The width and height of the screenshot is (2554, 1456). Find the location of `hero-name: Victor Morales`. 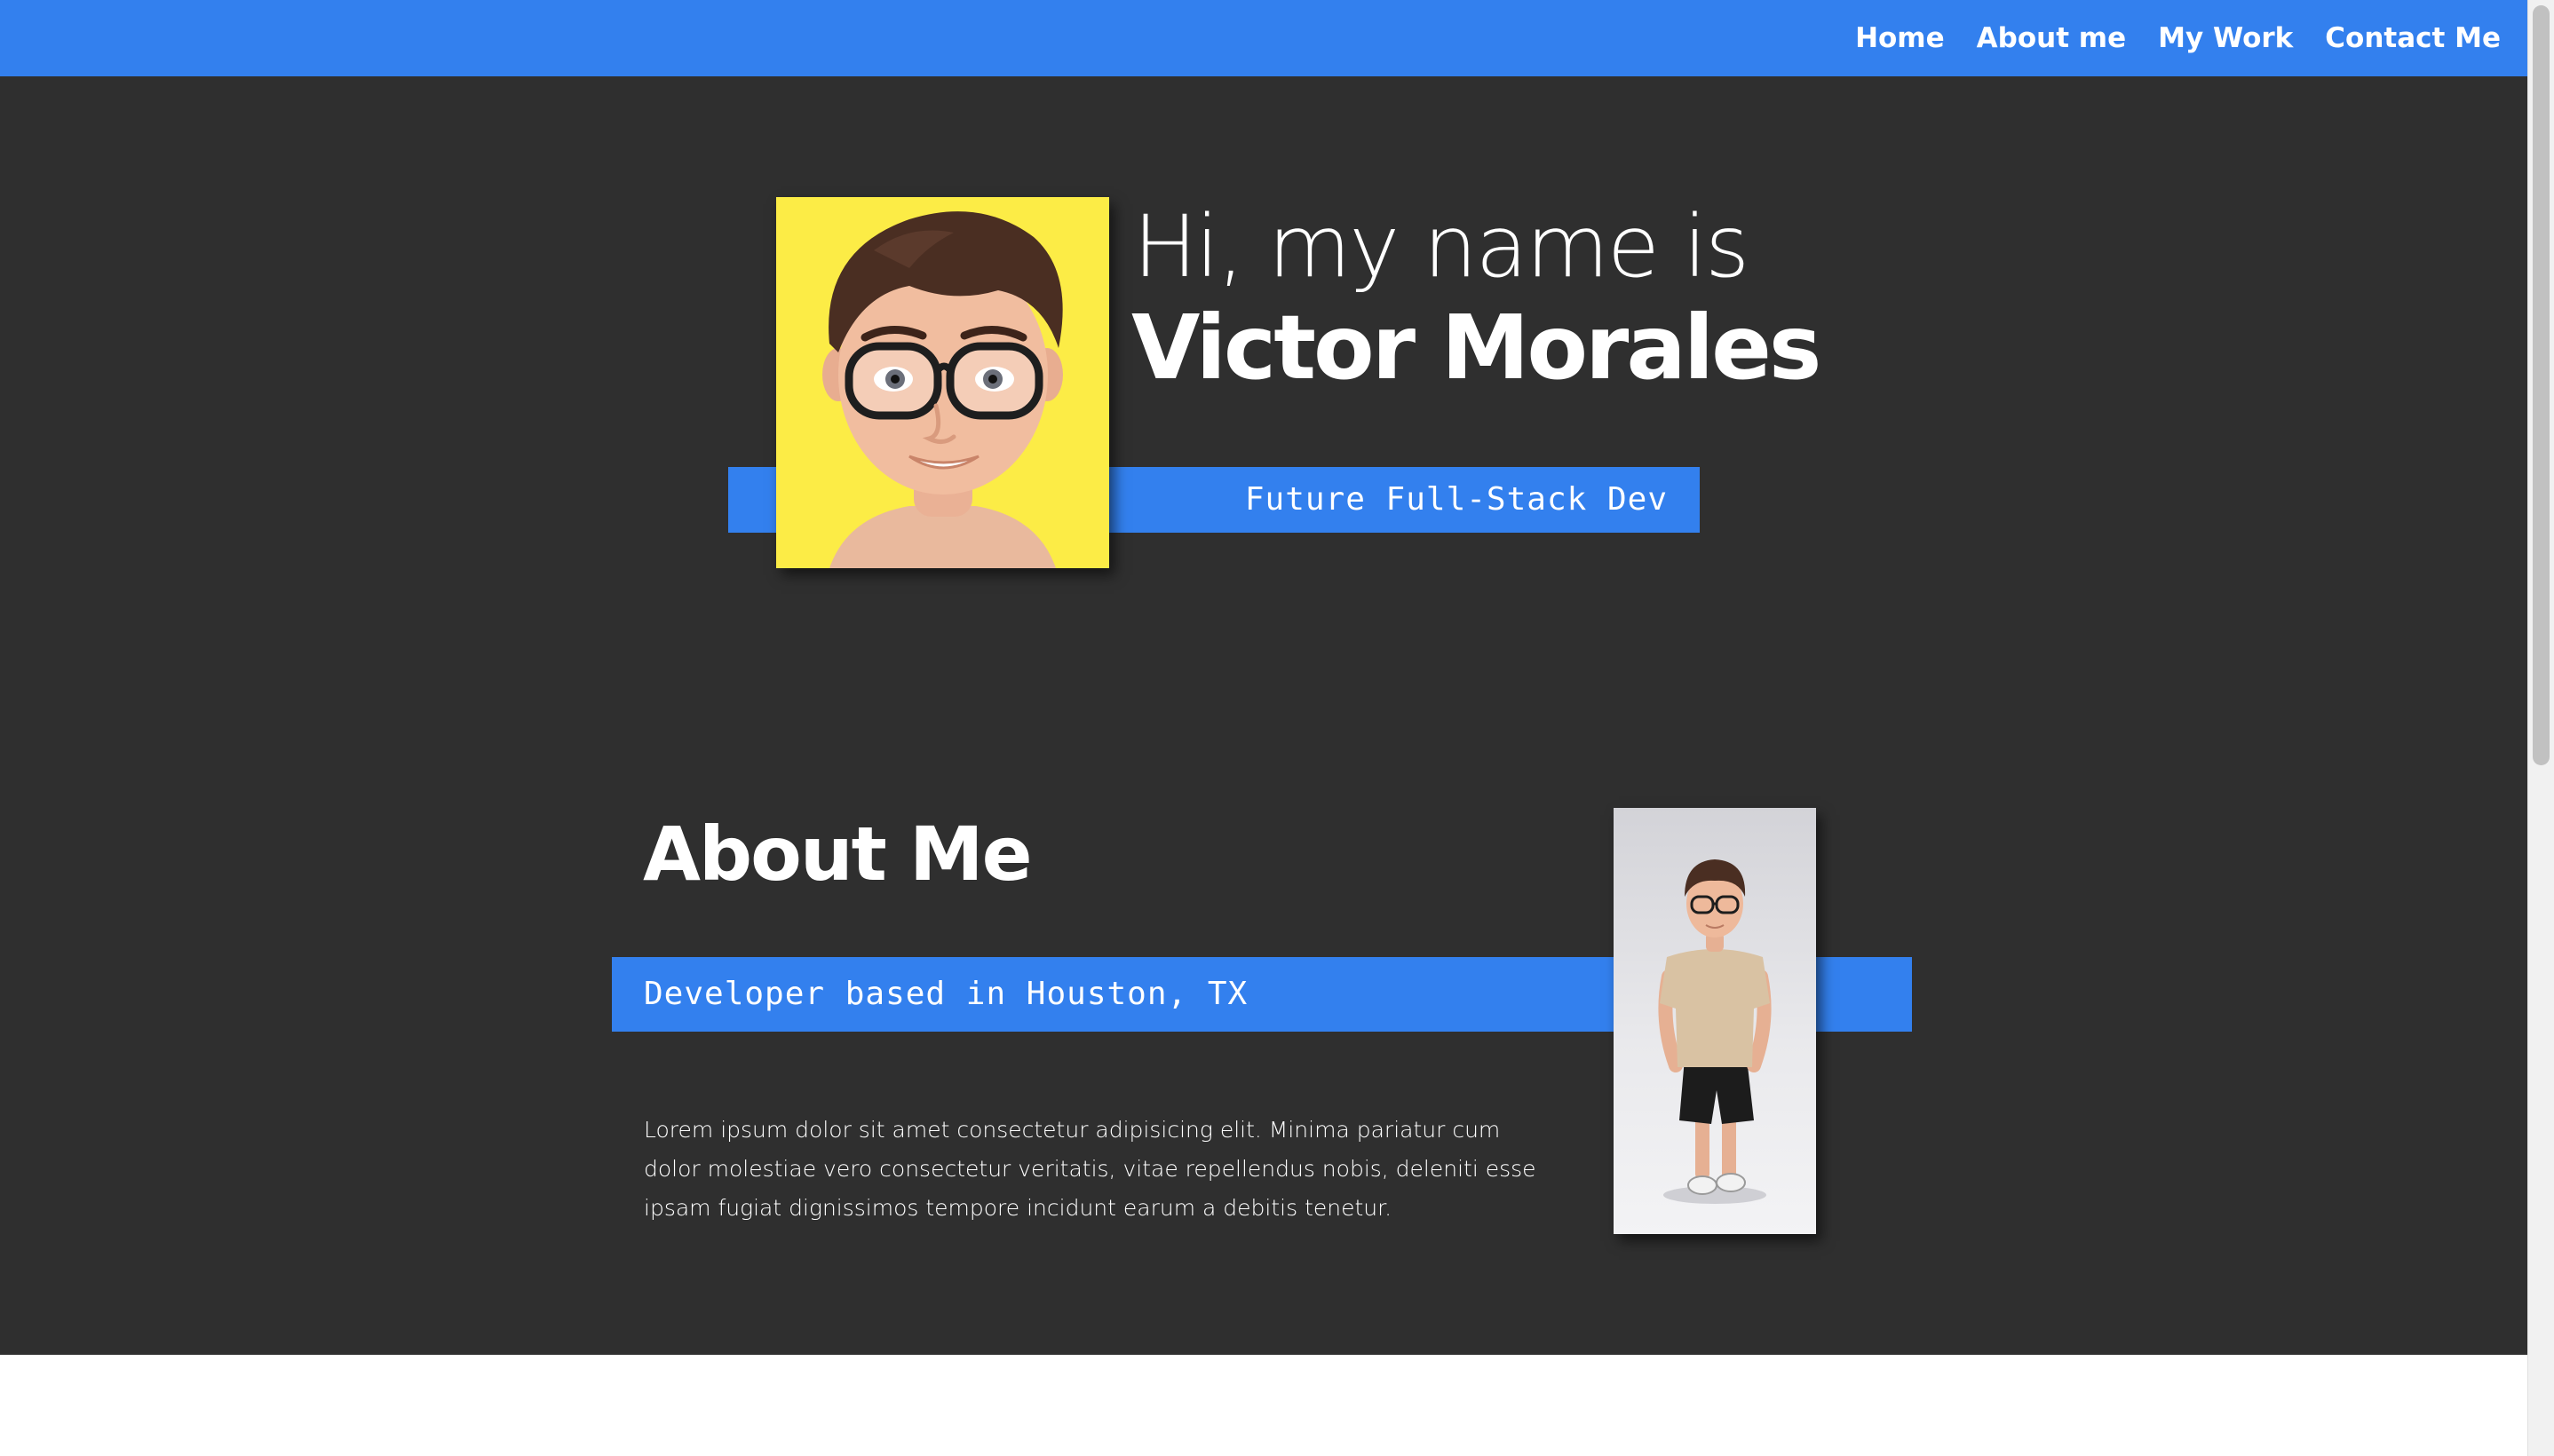

hero-name: Victor Morales is located at coordinates (1476, 348).